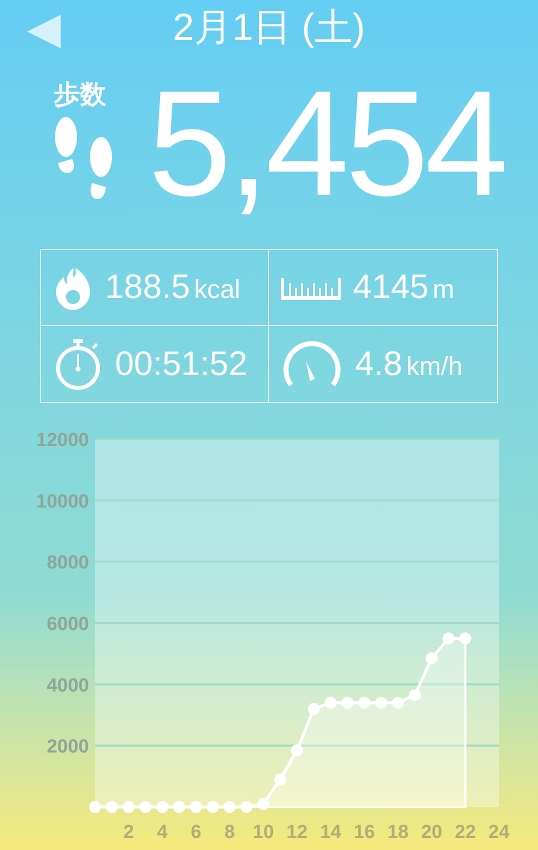 The image size is (538, 850). What do you see at coordinates (80, 94) in the screenshot?
I see `steps-label: 歩数` at bounding box center [80, 94].